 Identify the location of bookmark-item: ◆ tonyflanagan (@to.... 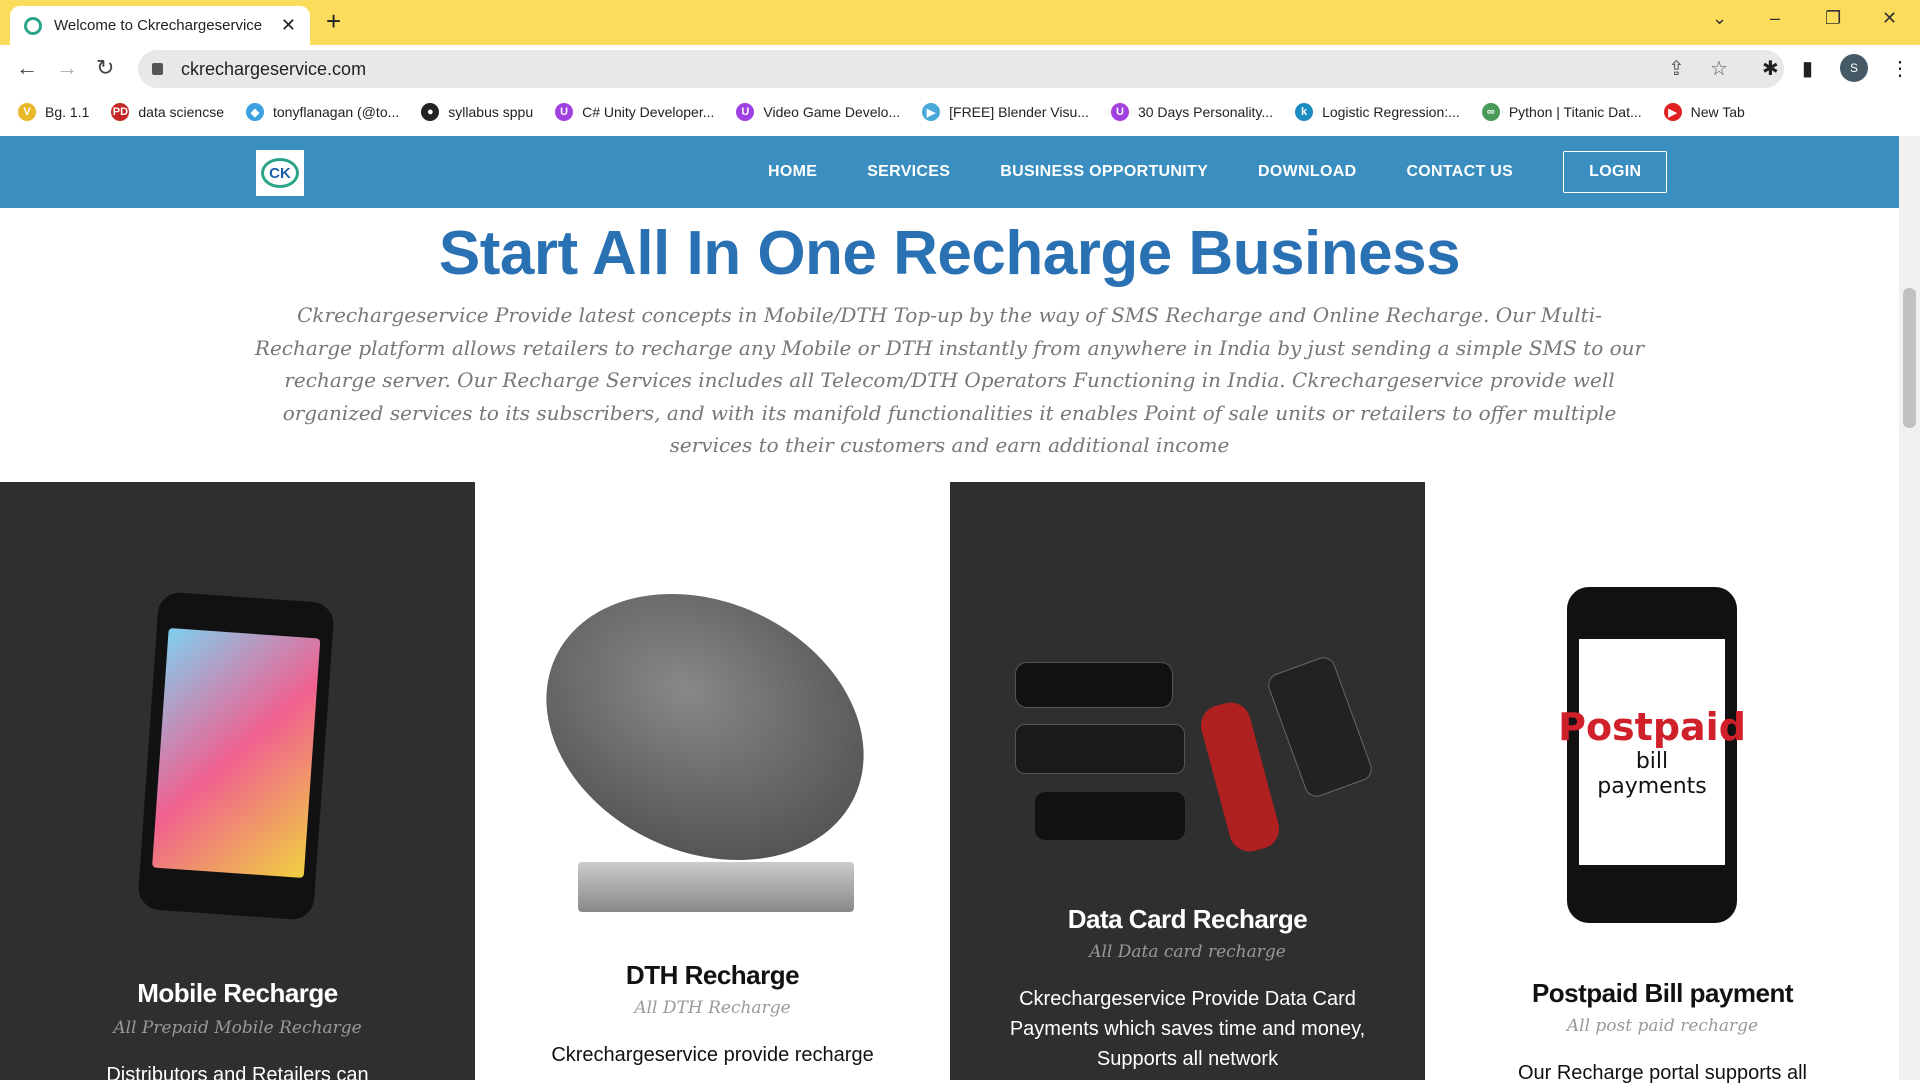
(322, 112).